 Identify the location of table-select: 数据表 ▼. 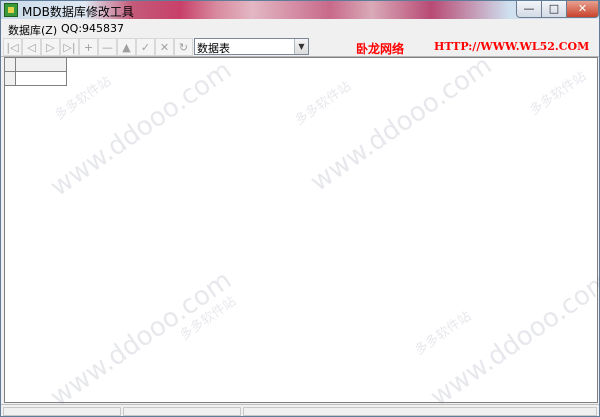
(251, 46).